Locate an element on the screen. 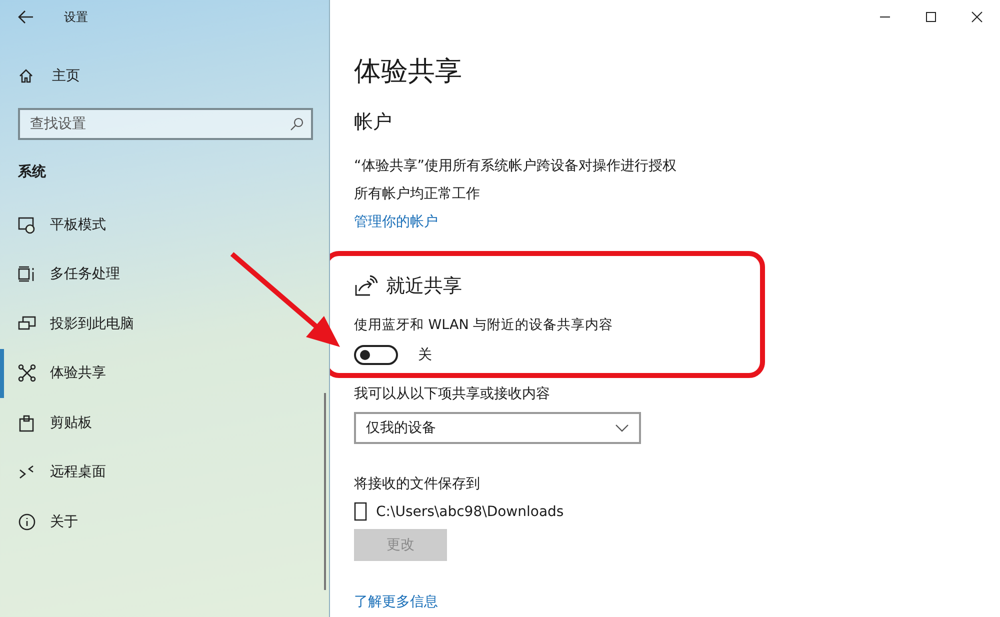 Image resolution: width=1000 pixels, height=617 pixels. section-heading: 系统 is located at coordinates (32, 172).